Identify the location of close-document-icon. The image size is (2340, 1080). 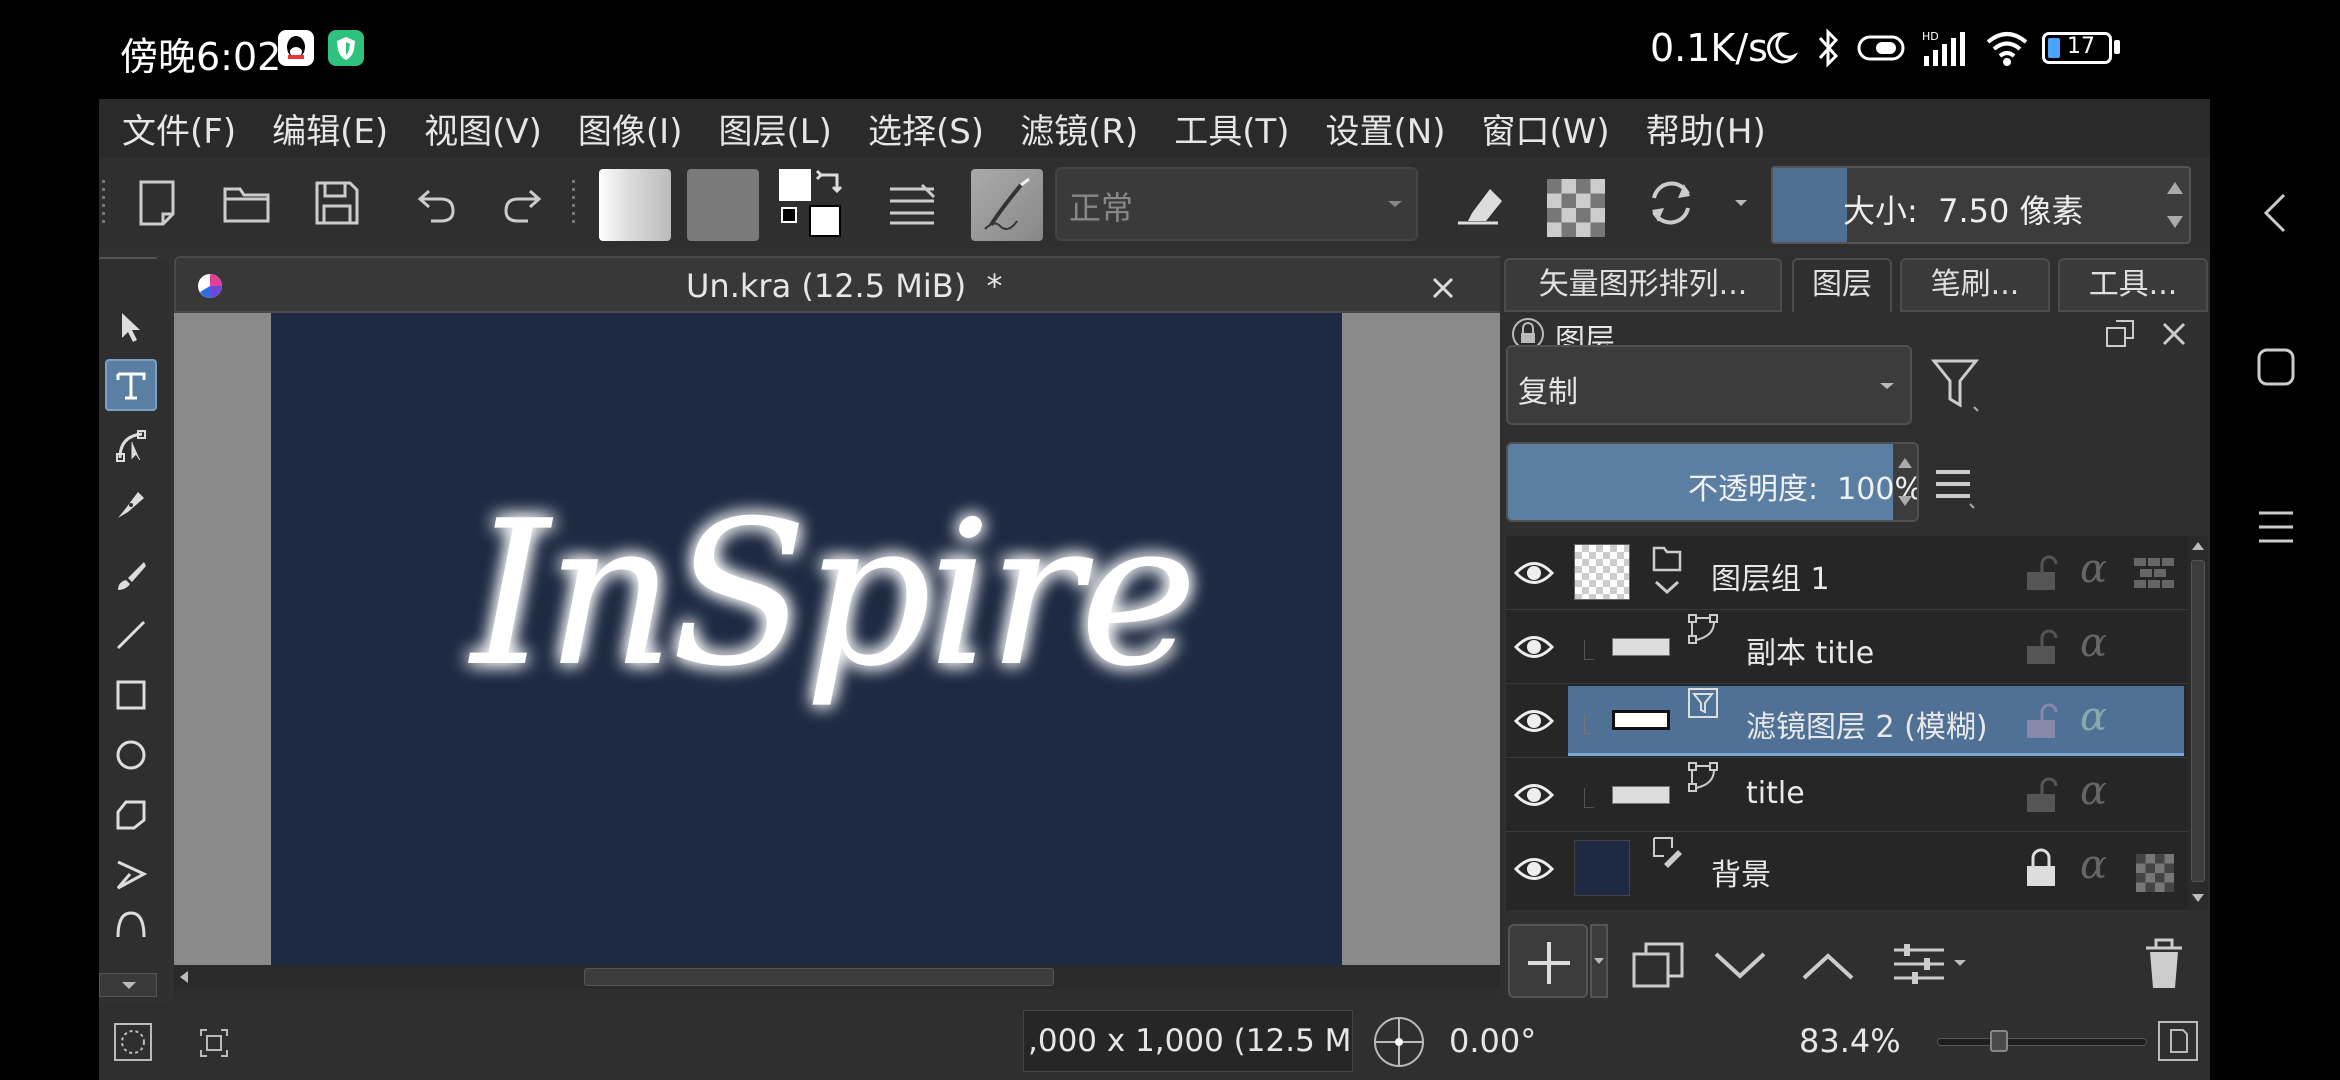
(1443, 288).